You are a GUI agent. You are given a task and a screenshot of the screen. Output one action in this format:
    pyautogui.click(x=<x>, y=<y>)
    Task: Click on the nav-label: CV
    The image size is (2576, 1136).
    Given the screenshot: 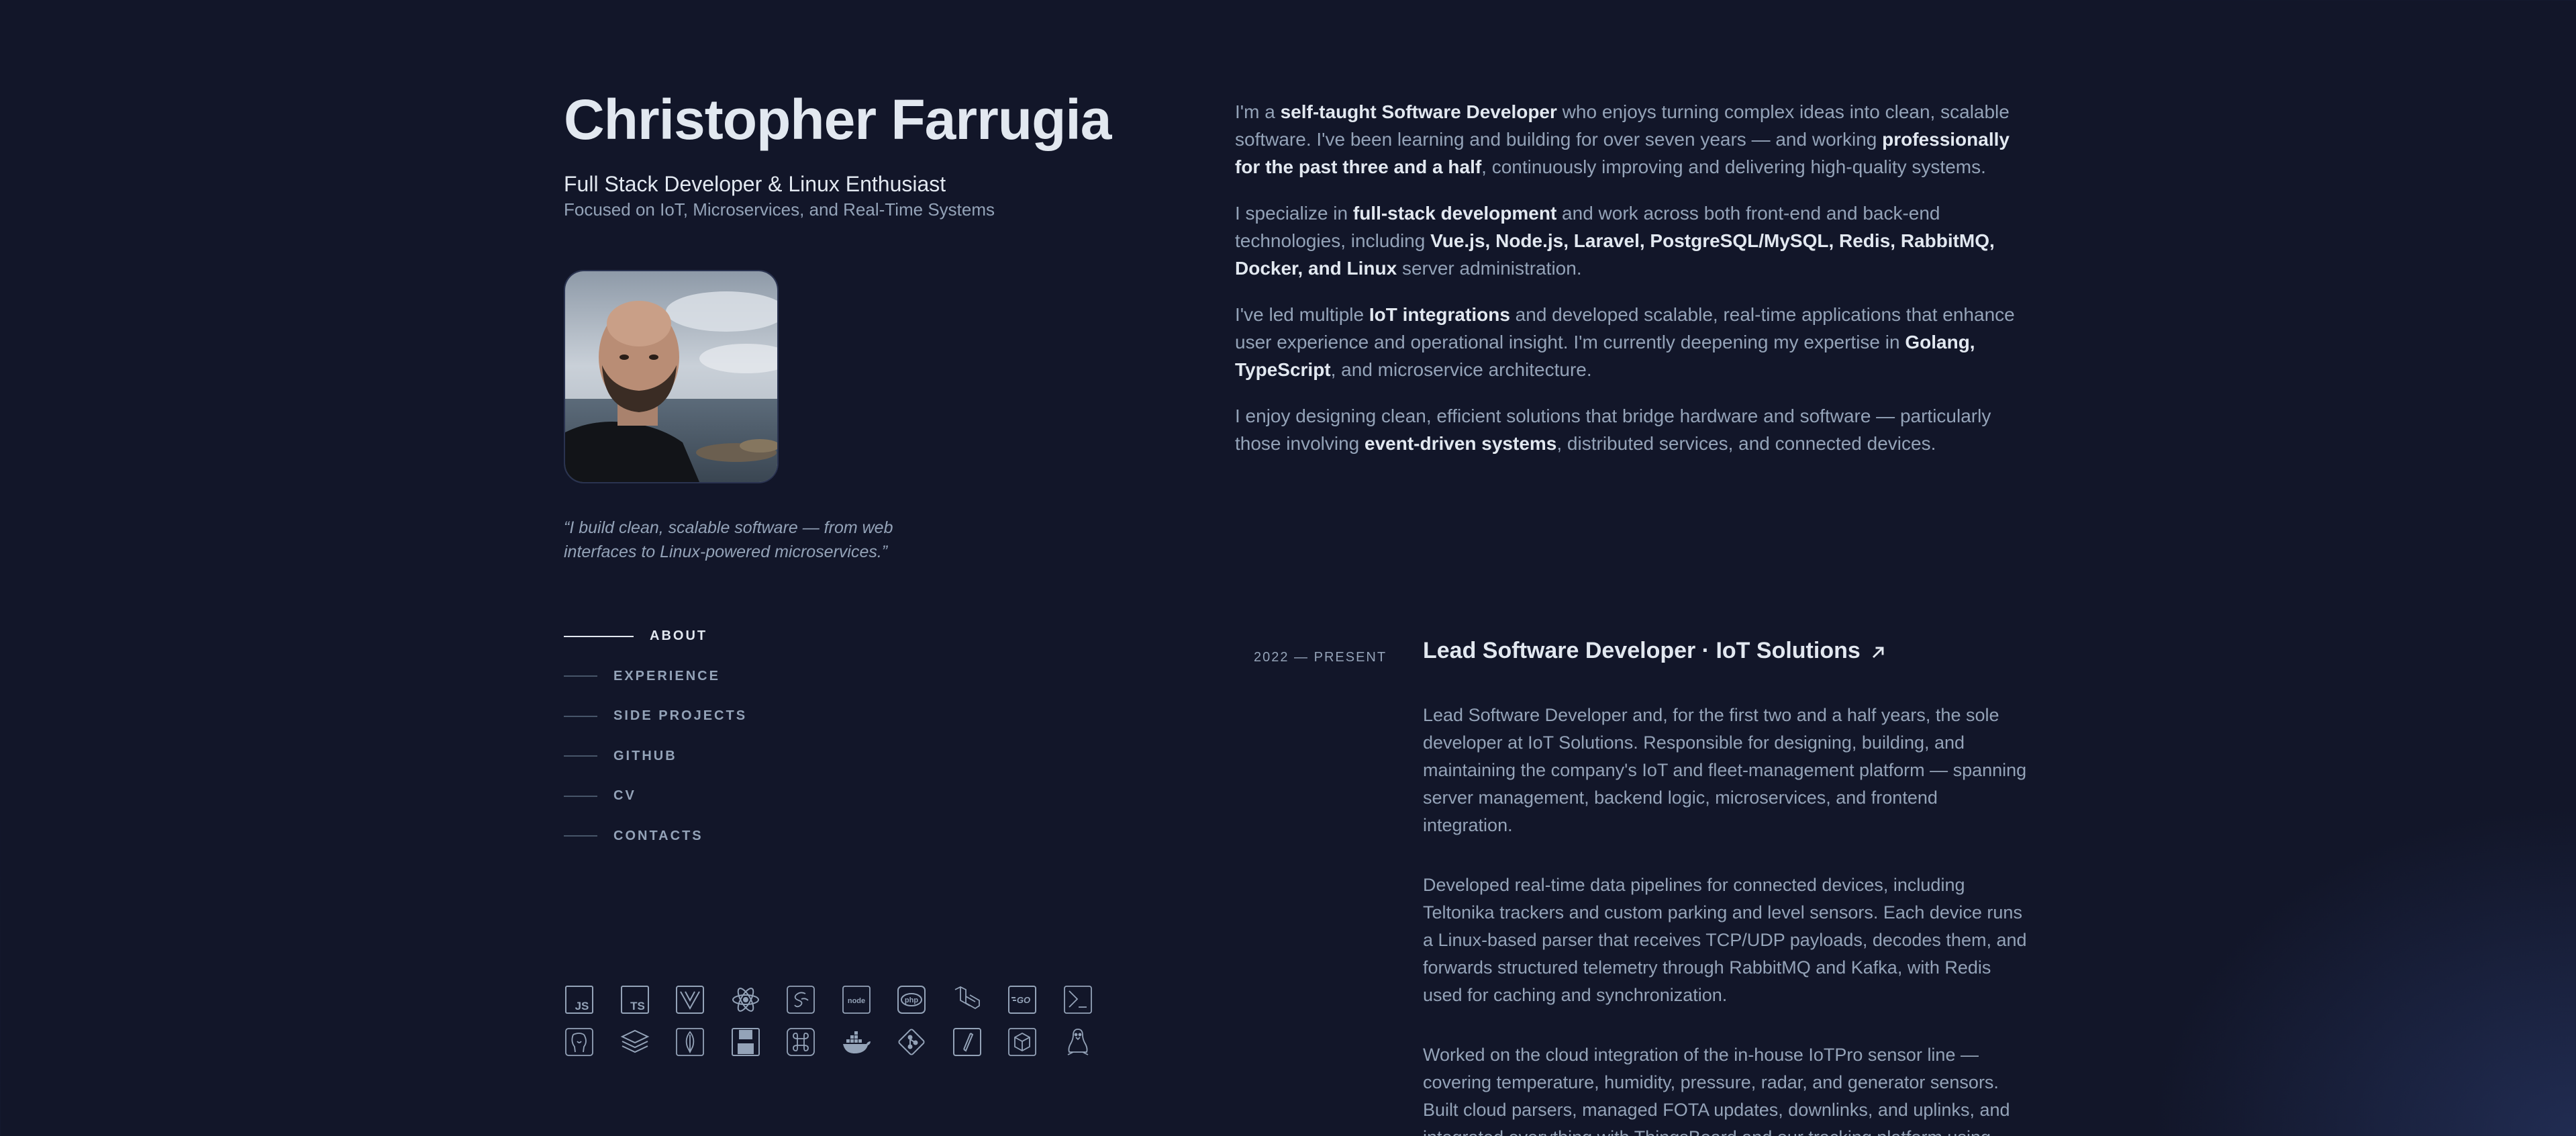 What is the action you would take?
    pyautogui.click(x=624, y=796)
    